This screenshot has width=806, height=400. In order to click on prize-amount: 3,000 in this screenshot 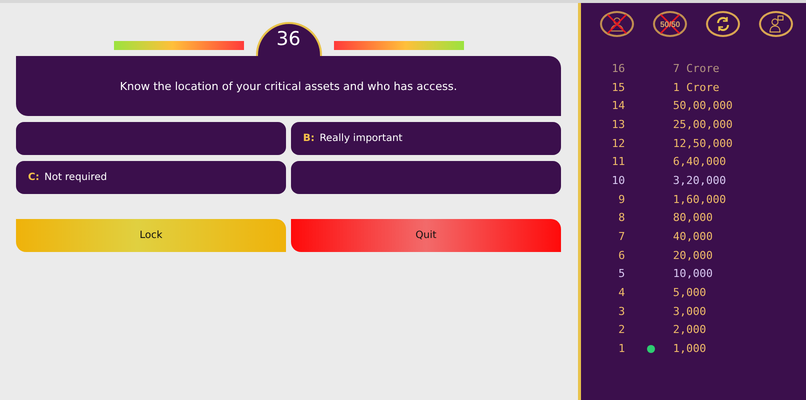, I will do `click(689, 311)`.